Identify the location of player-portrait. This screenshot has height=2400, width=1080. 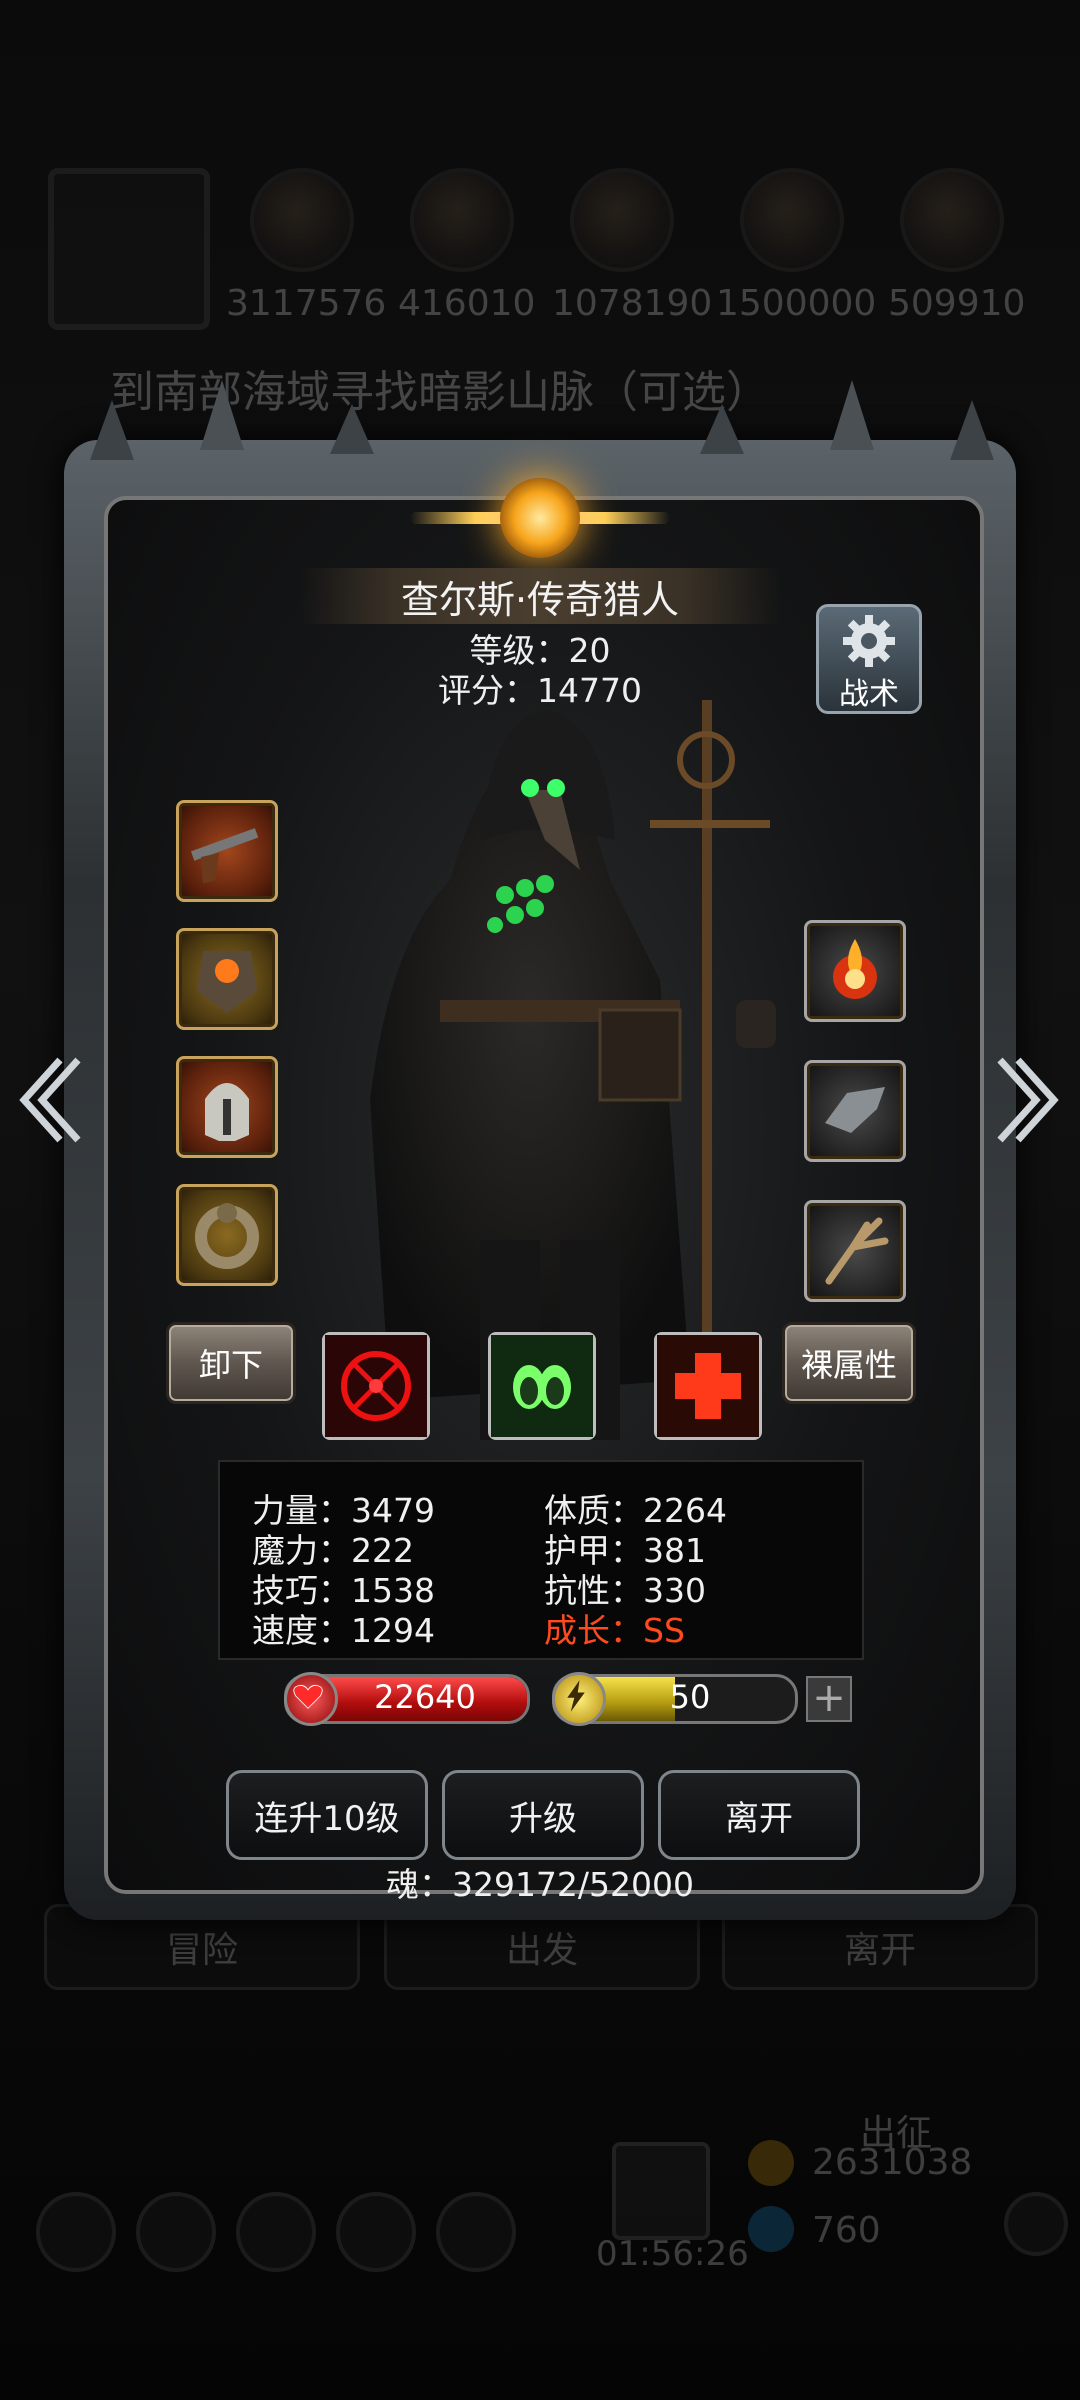
(129, 249).